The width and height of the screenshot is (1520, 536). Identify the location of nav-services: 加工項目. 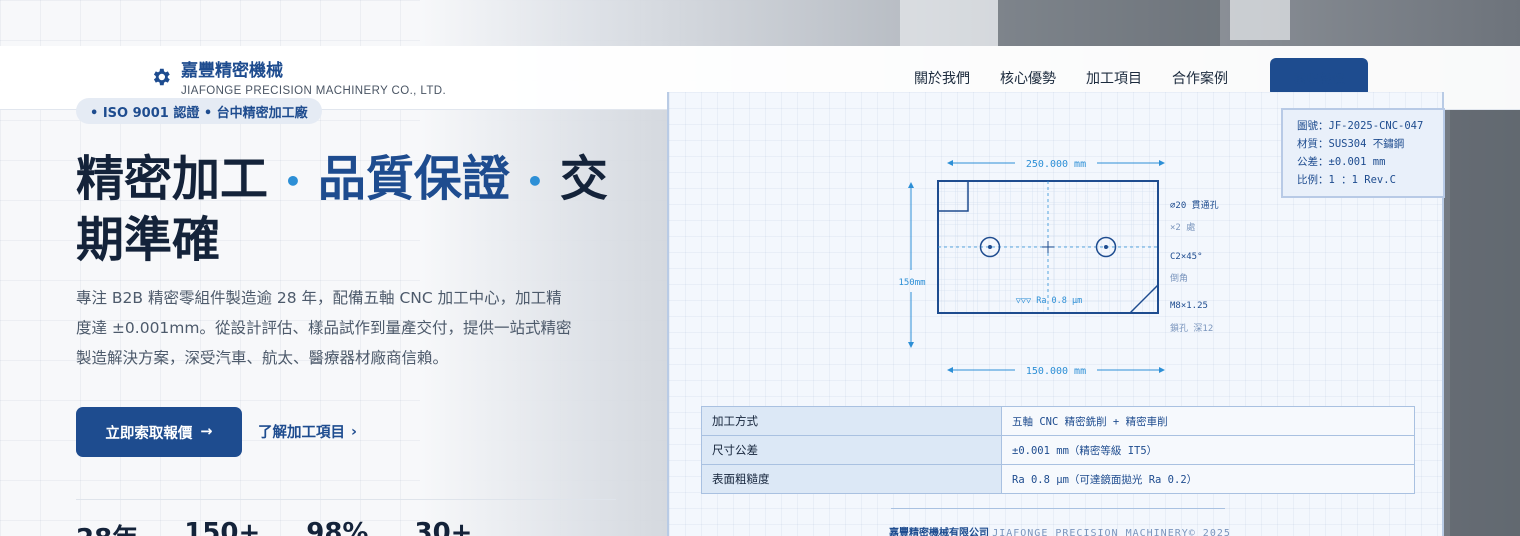
(1114, 78).